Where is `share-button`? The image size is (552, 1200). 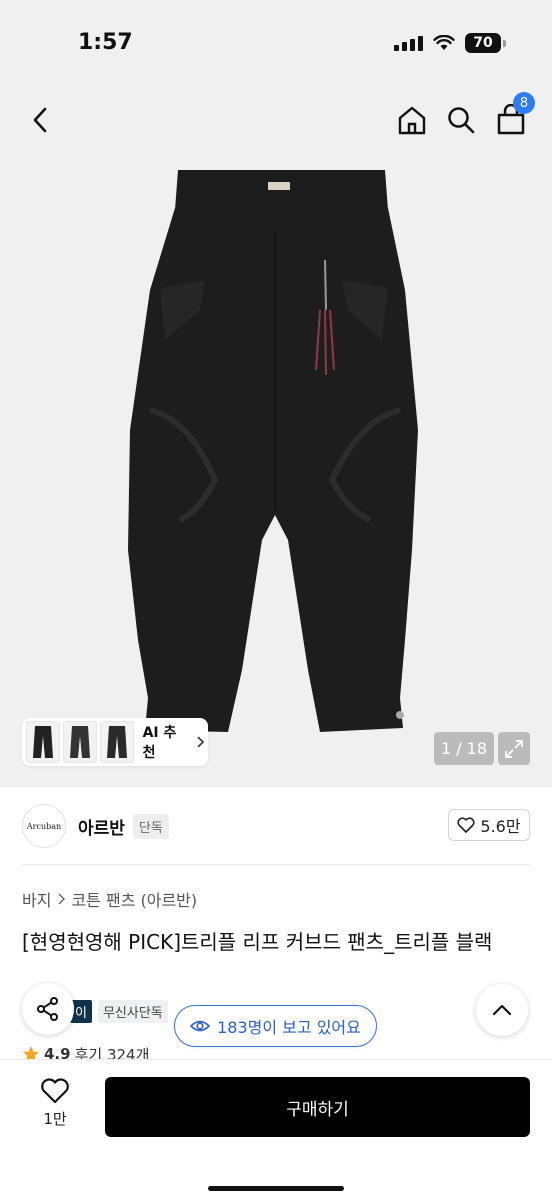
share-button is located at coordinates (48, 1009).